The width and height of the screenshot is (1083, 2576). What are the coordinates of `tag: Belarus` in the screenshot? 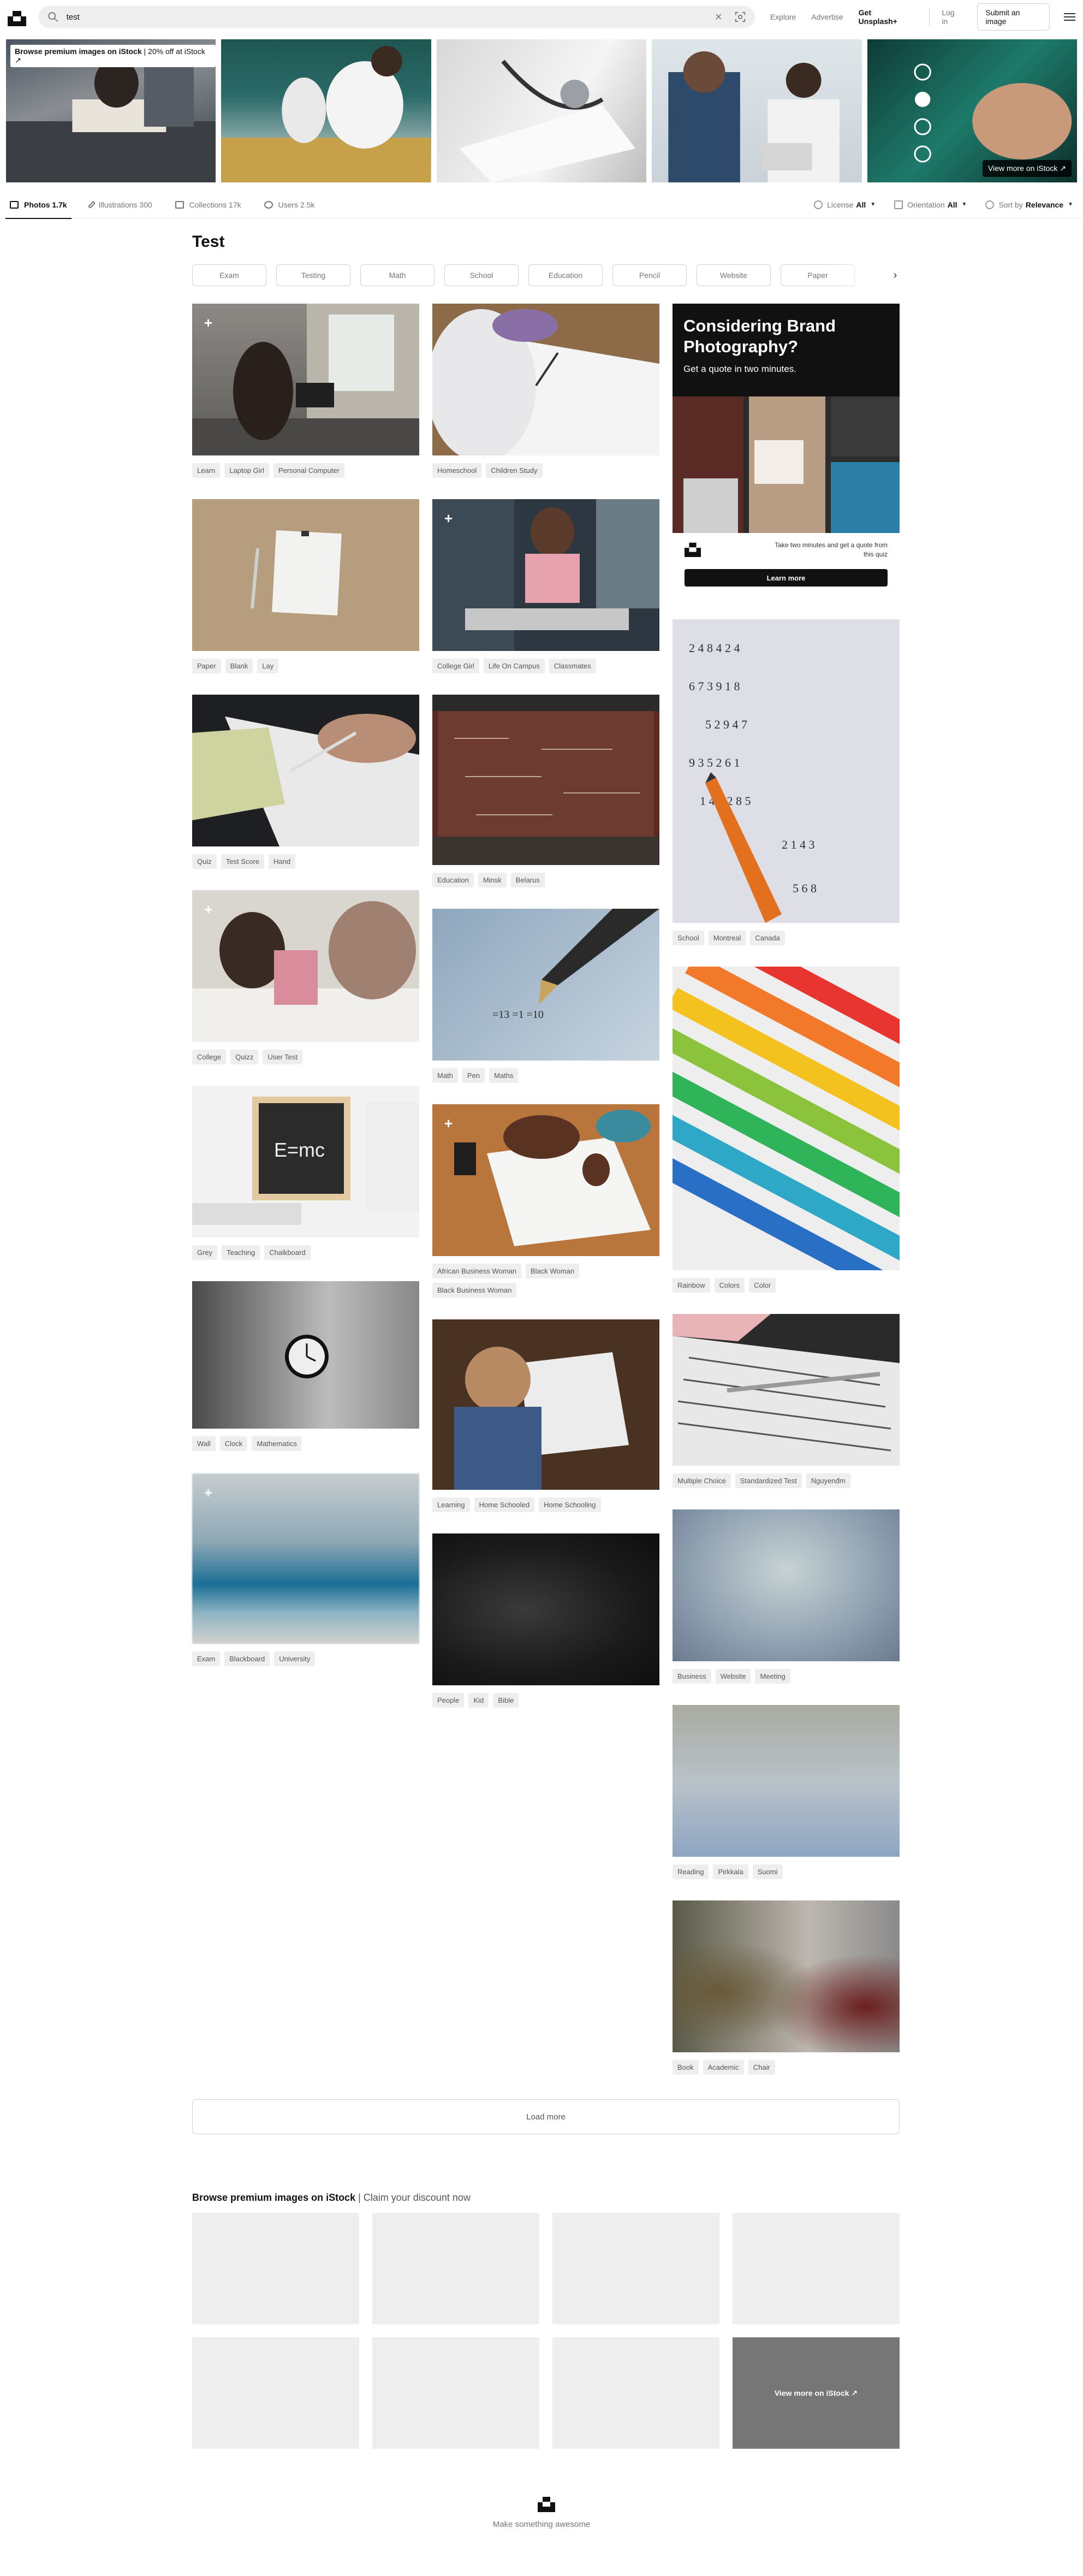 It's located at (527, 880).